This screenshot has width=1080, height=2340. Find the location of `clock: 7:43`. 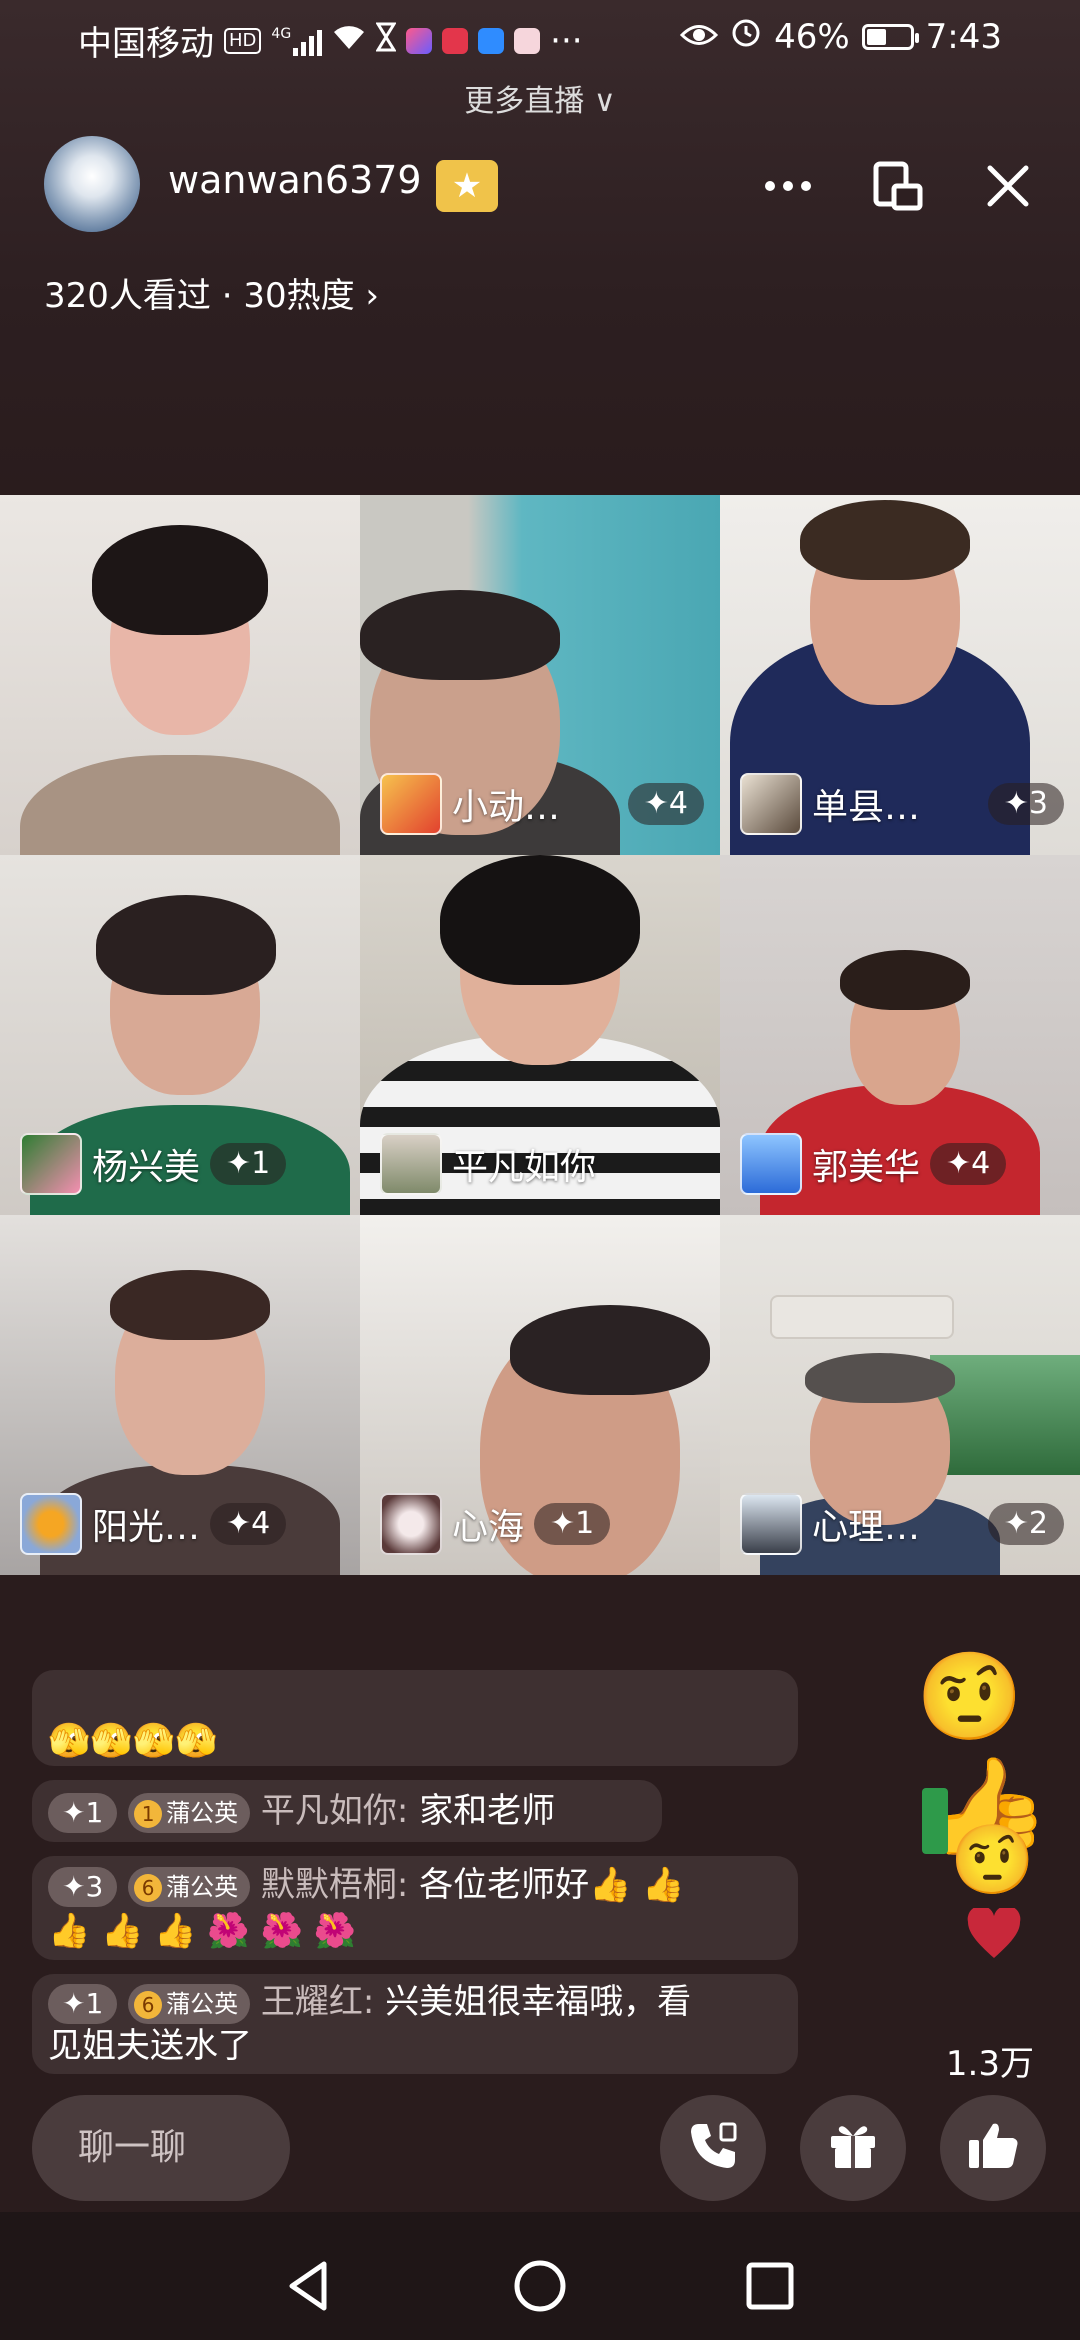

clock: 7:43 is located at coordinates (963, 36).